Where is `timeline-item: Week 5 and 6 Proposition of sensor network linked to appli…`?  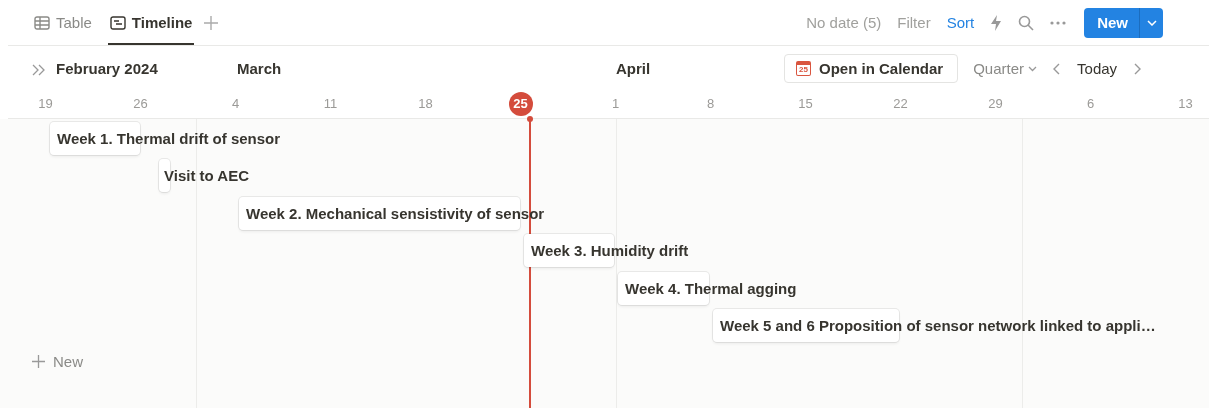 timeline-item: Week 5 and 6 Proposition of sensor network linked to appli… is located at coordinates (934, 325).